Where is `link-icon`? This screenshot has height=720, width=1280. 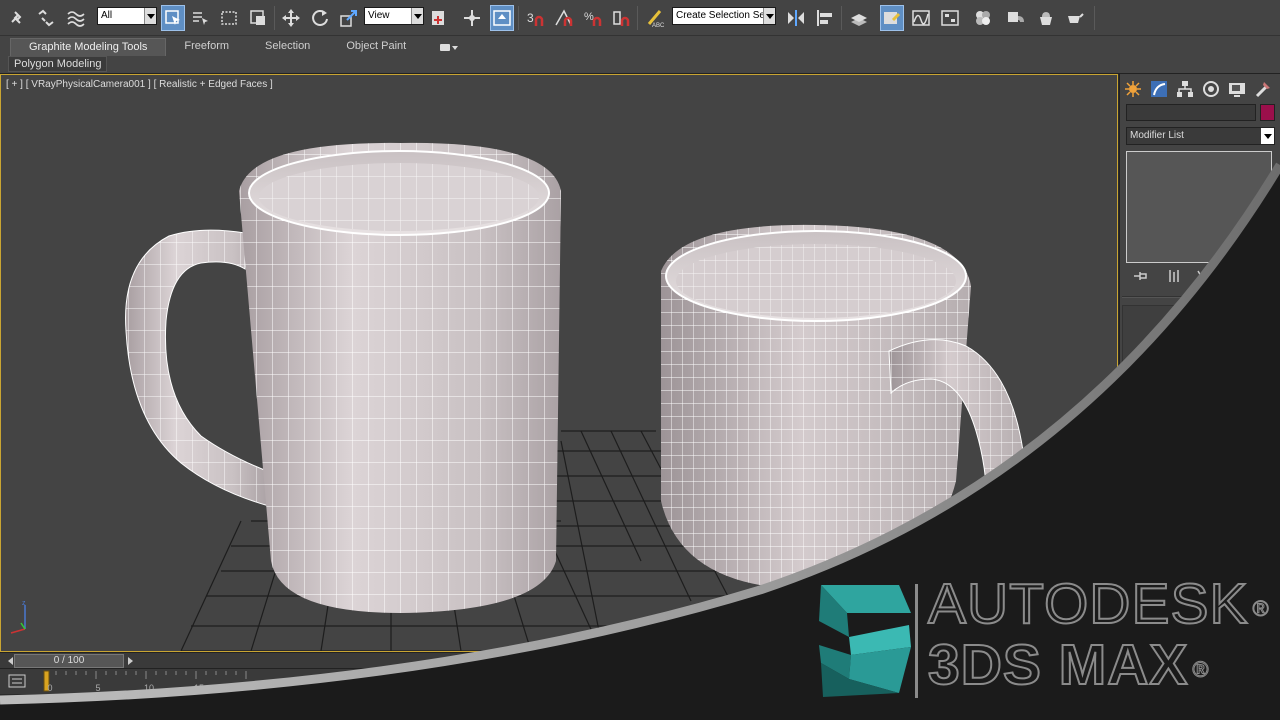
link-icon is located at coordinates (18, 18).